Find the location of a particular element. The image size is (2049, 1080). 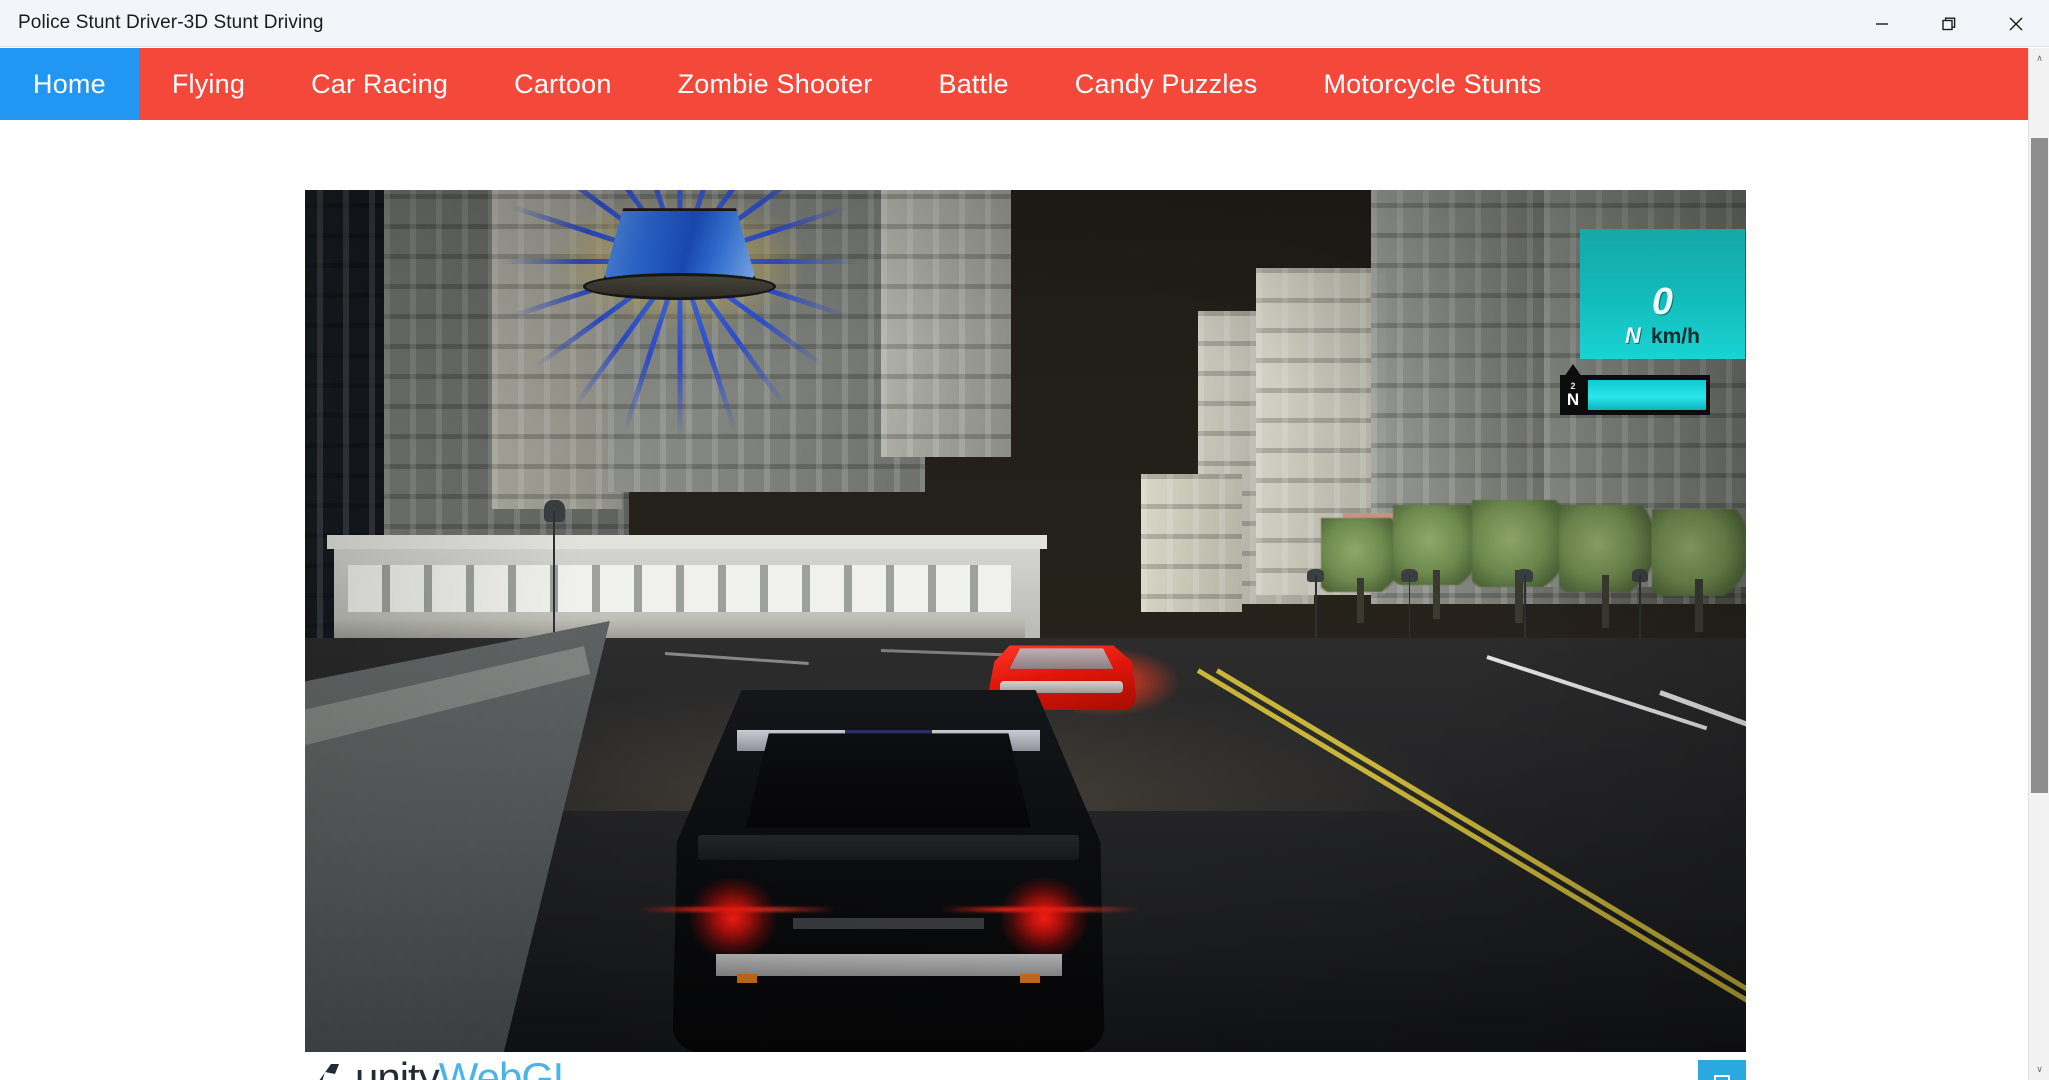

scrollbar-thumb is located at coordinates (2039, 465).